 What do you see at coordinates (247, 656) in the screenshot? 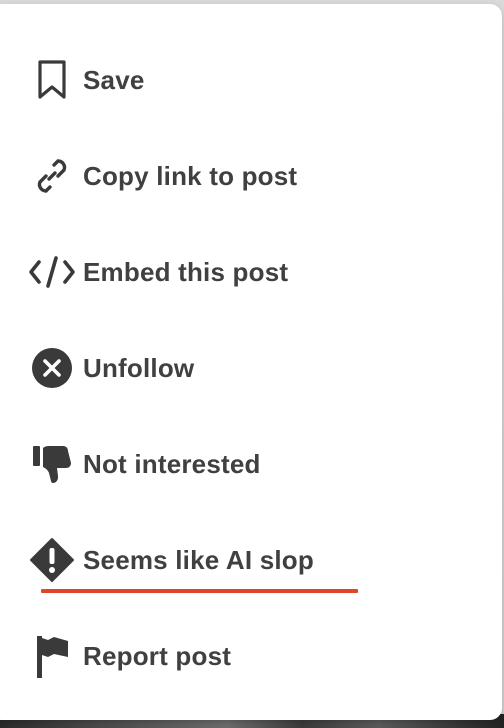
I see `menu-item-report: Report post` at bounding box center [247, 656].